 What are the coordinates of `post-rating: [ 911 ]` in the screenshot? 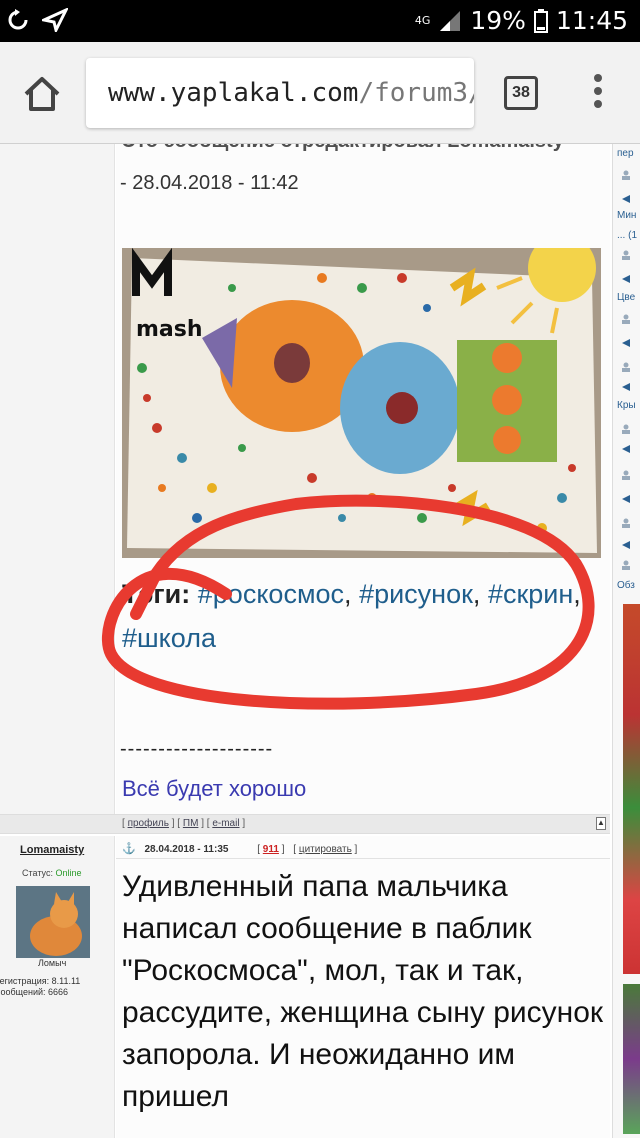 It's located at (270, 849).